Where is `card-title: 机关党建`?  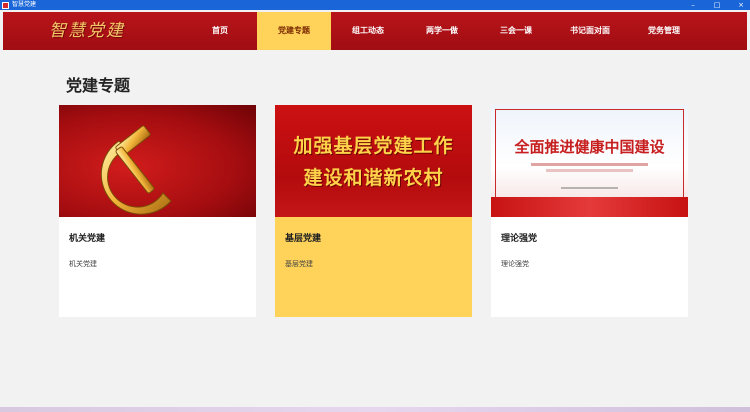 card-title: 机关党建 is located at coordinates (87, 239).